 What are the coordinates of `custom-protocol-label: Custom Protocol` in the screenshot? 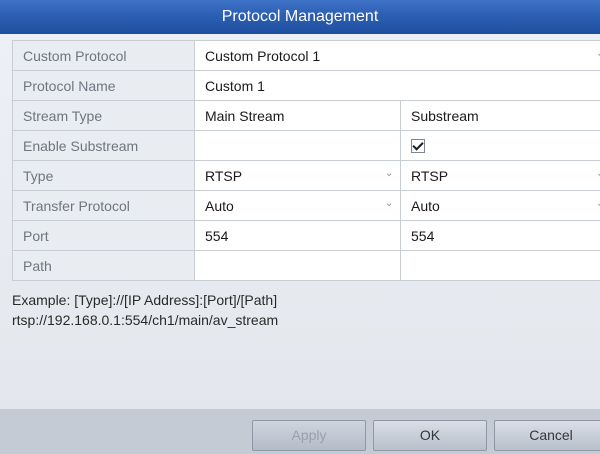 It's located at (103, 55).